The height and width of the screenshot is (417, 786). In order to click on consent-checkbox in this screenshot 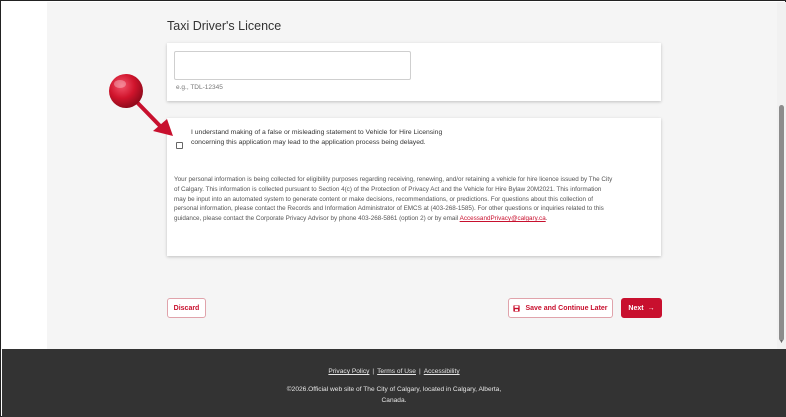, I will do `click(179, 145)`.